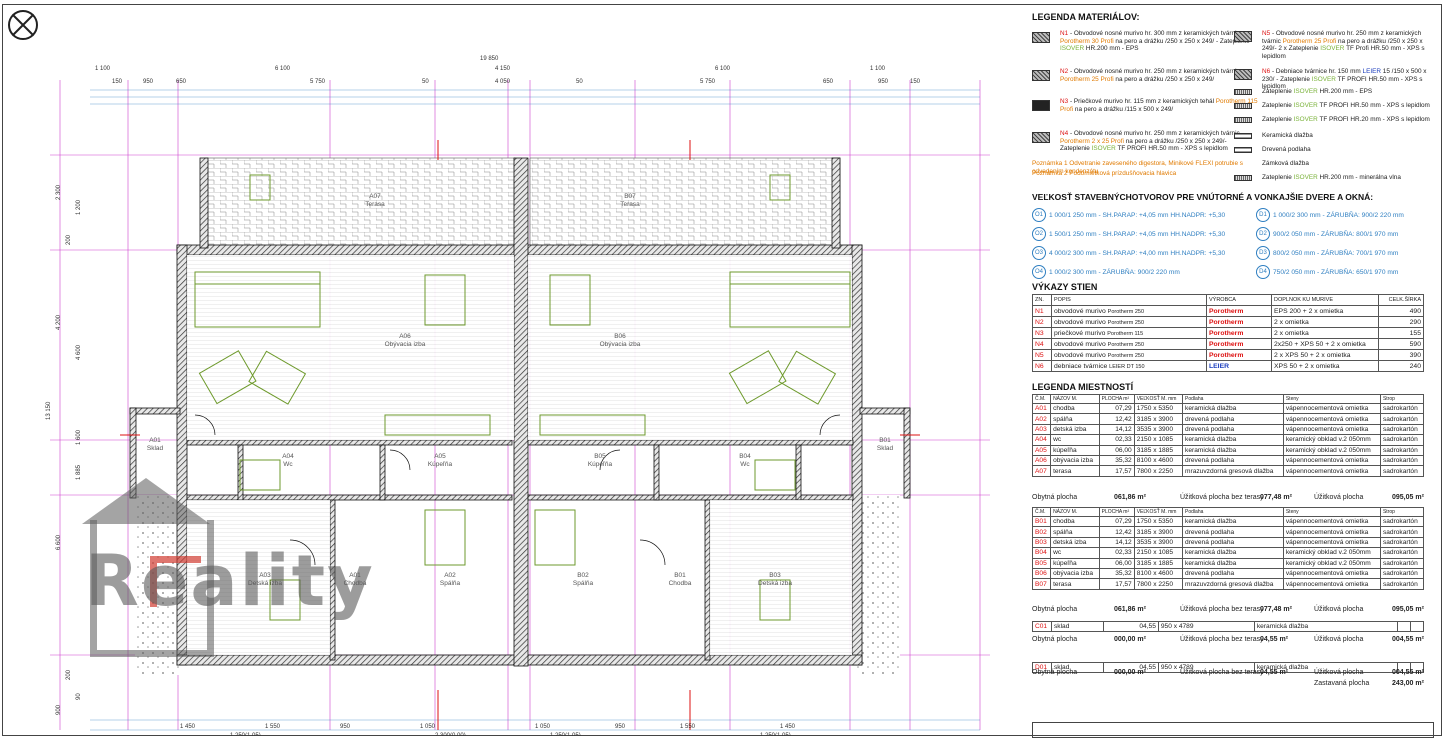 The image size is (1444, 738). What do you see at coordinates (1233, 419) in the screenshot?
I see `rooms-cell: drevená podlaha` at bounding box center [1233, 419].